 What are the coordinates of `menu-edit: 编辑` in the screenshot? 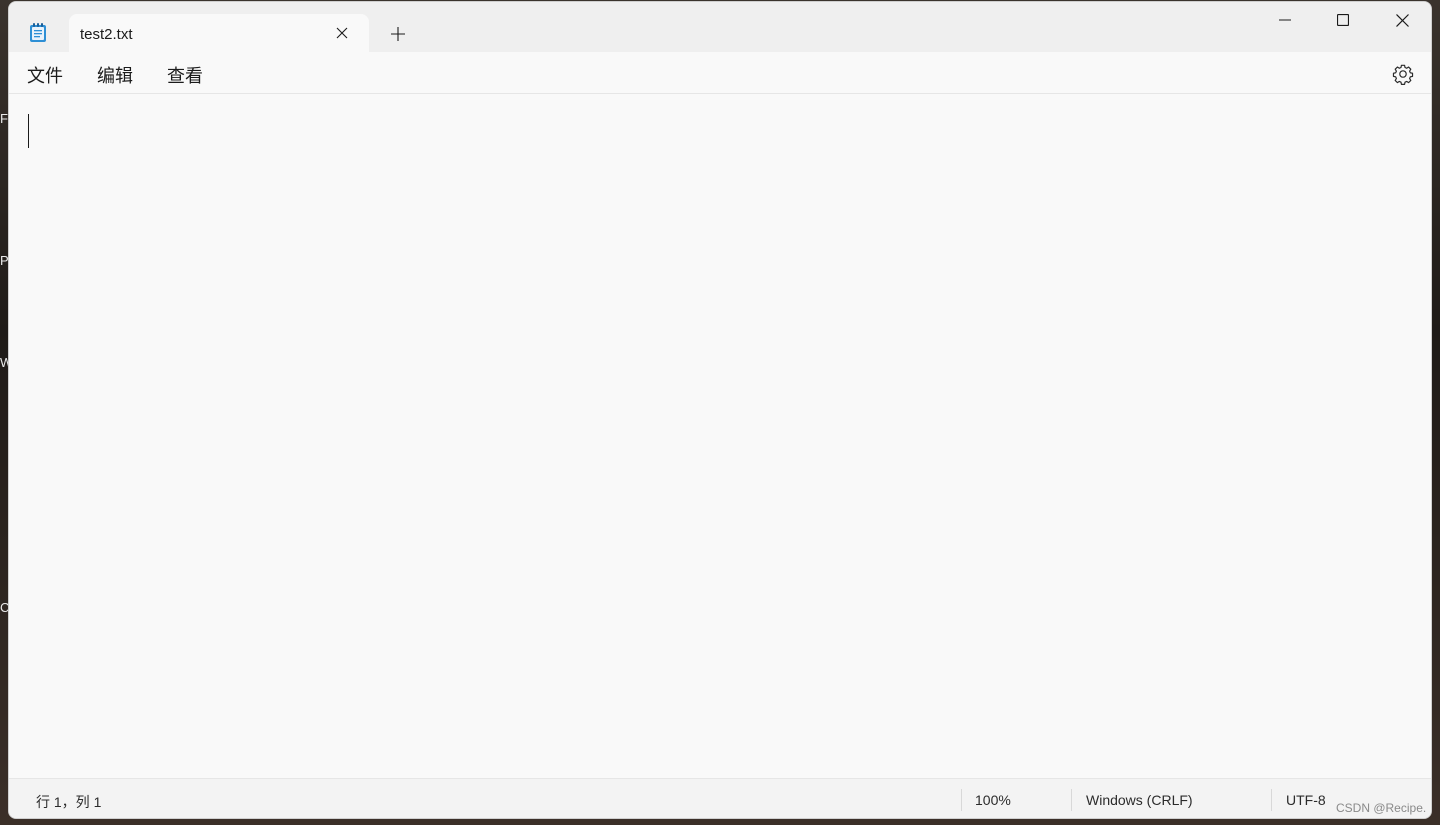 It's located at (115, 74).